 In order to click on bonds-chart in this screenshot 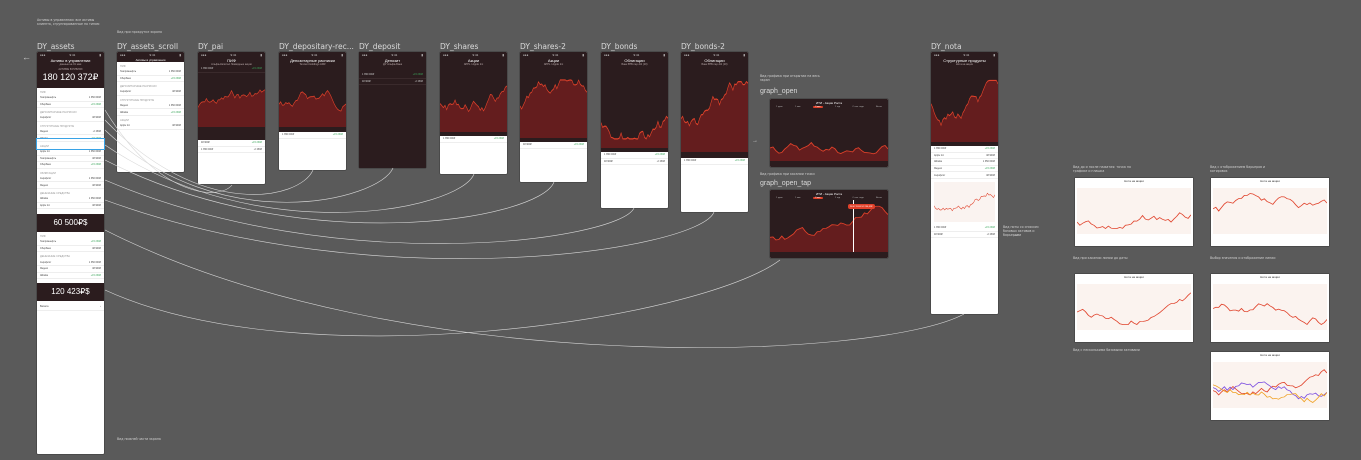, I will do `click(634, 110)`.